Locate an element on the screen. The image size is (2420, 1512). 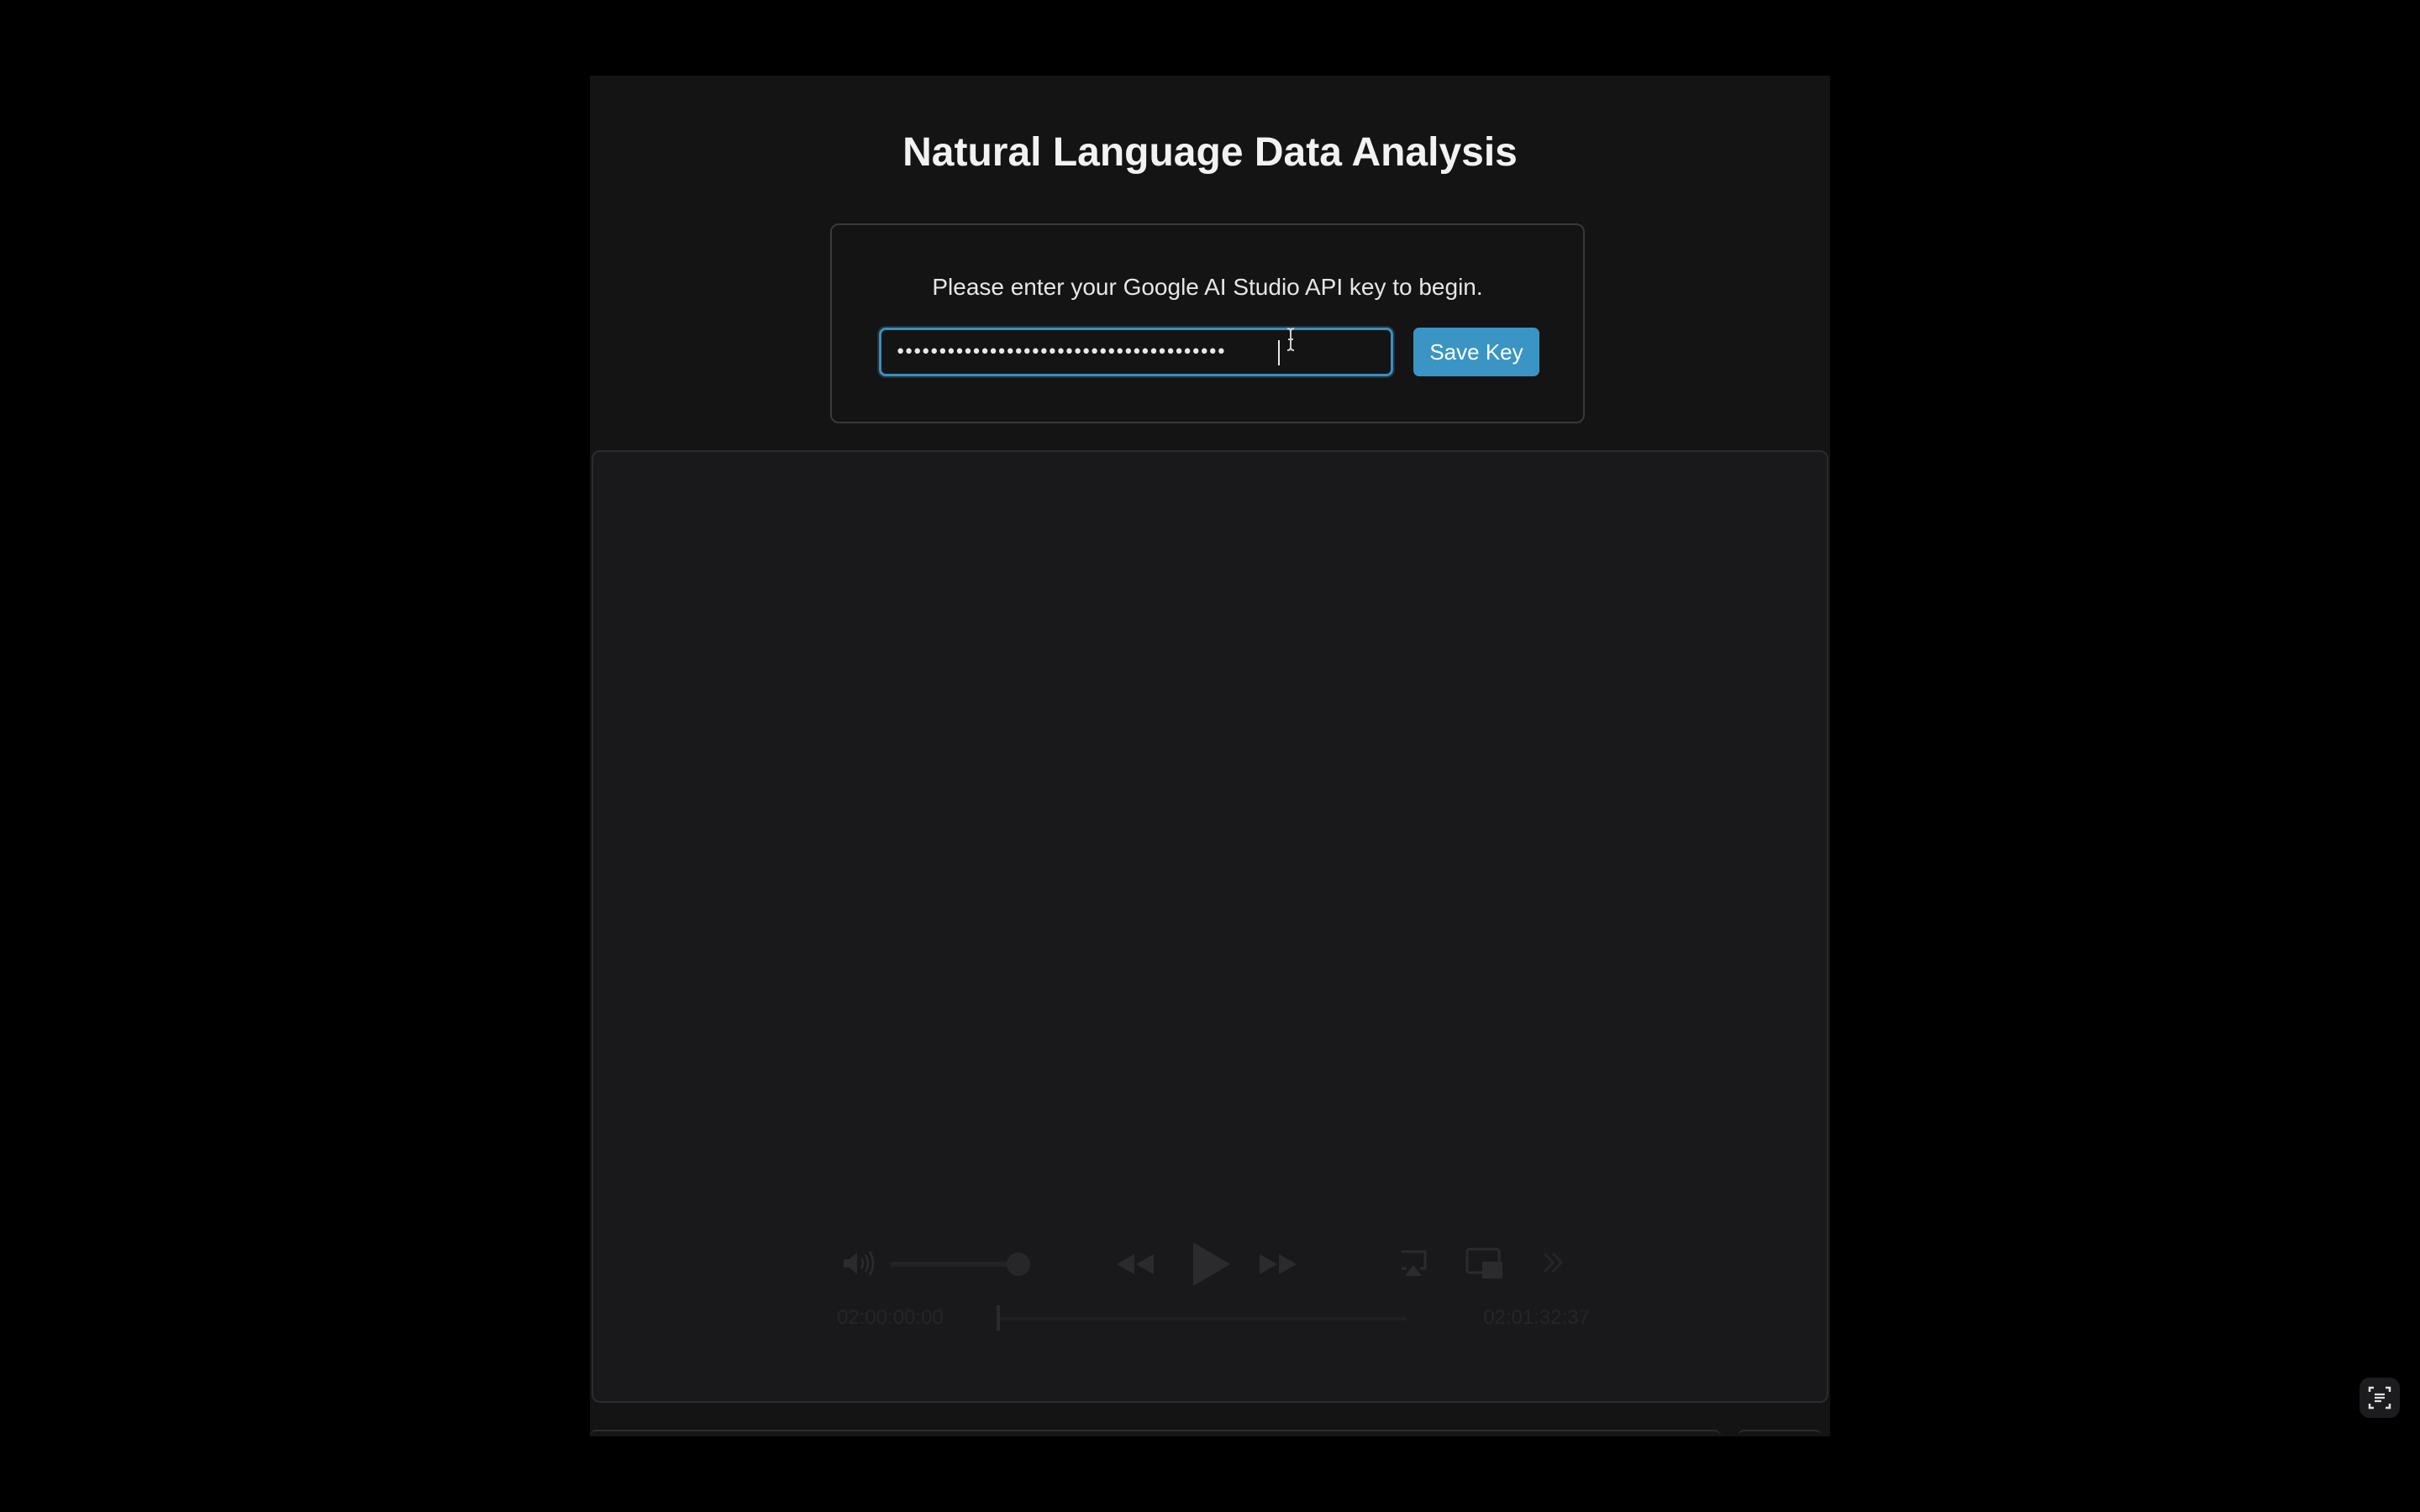
time-total: 02:01:32:37 is located at coordinates (1536, 1317).